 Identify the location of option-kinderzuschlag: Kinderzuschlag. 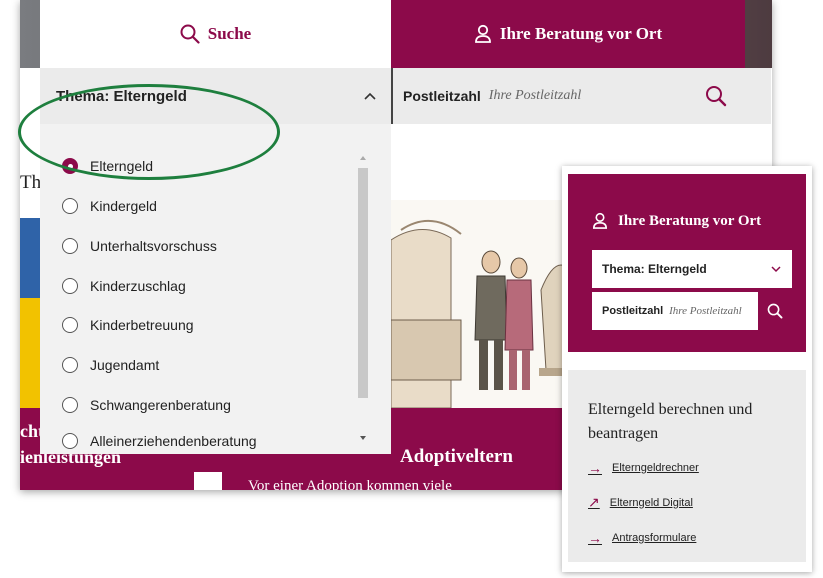
(124, 286).